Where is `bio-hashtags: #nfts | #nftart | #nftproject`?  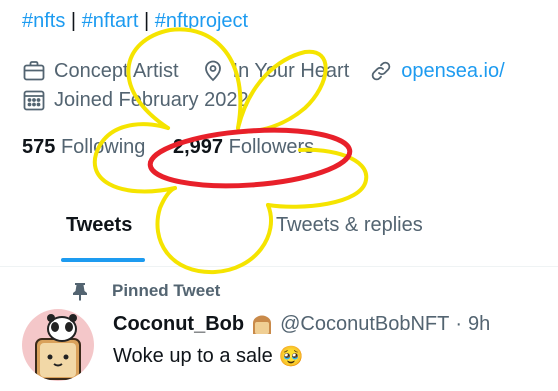
bio-hashtags: #nfts | #nftart | #nftproject is located at coordinates (135, 21).